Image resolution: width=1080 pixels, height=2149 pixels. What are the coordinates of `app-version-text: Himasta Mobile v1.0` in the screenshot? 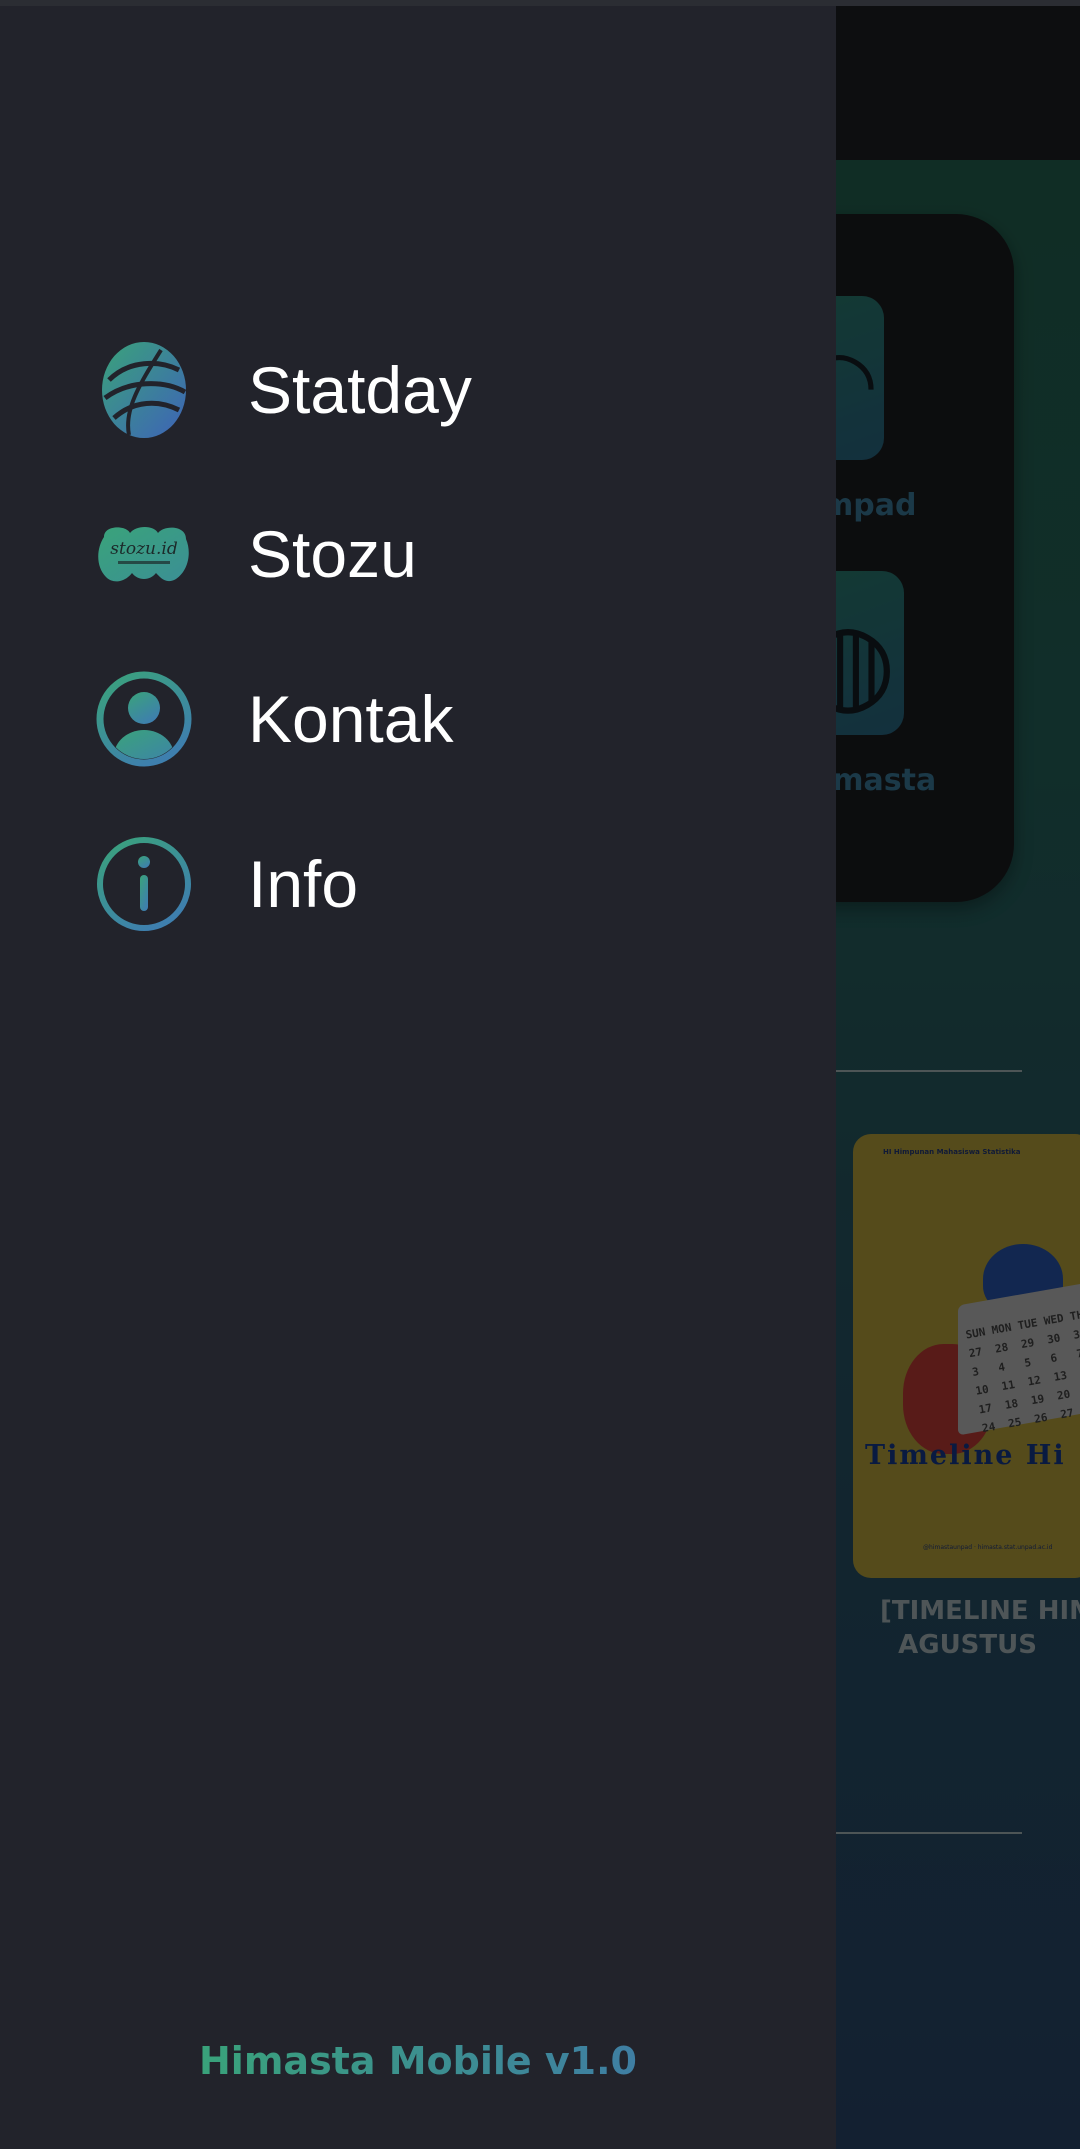 It's located at (418, 2061).